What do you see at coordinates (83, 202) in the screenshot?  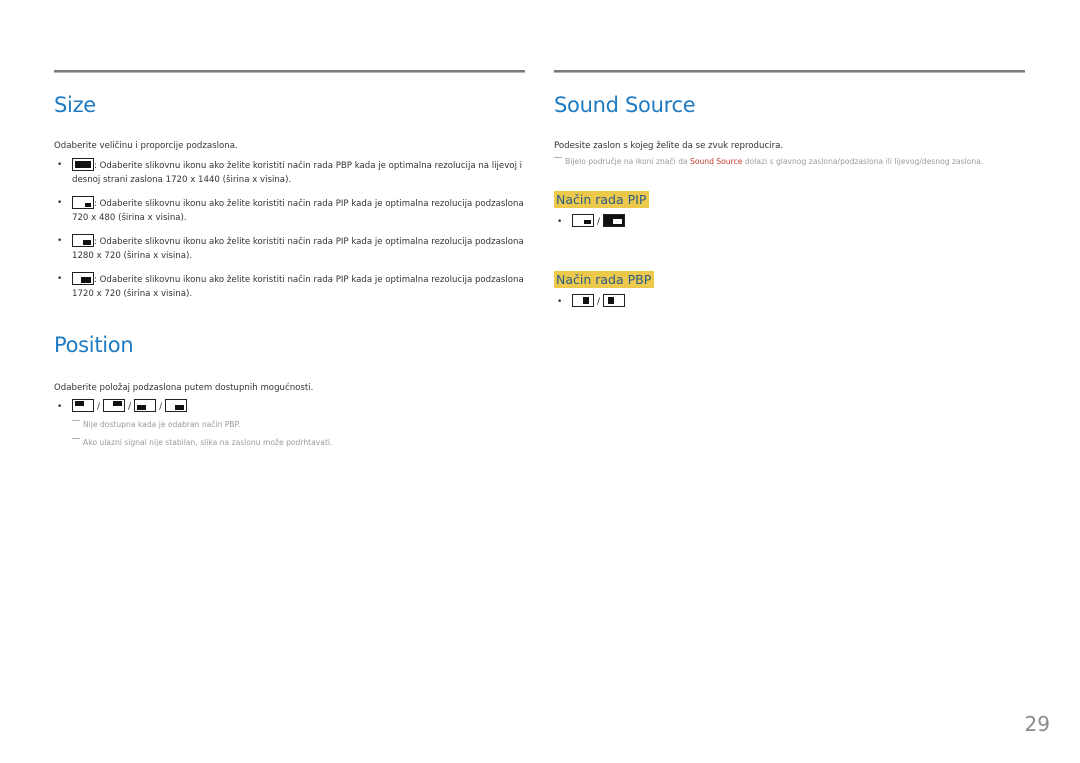 I see `pip-small-icon` at bounding box center [83, 202].